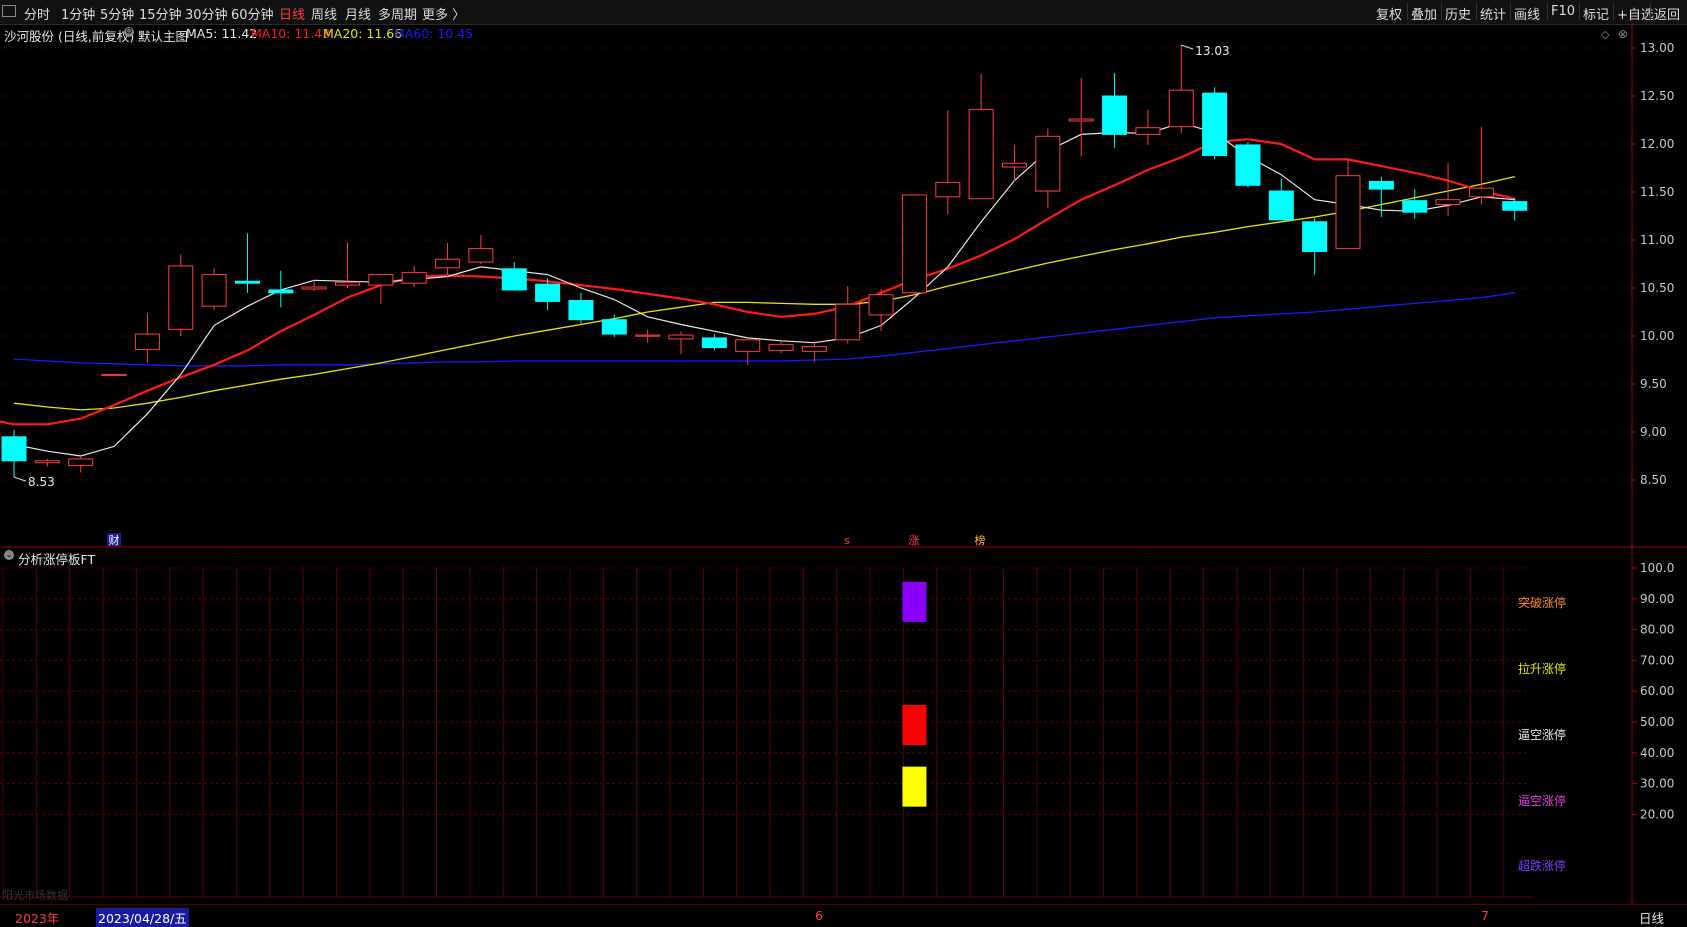  What do you see at coordinates (9, 555) in the screenshot?
I see `collapse-icon: ⌄` at bounding box center [9, 555].